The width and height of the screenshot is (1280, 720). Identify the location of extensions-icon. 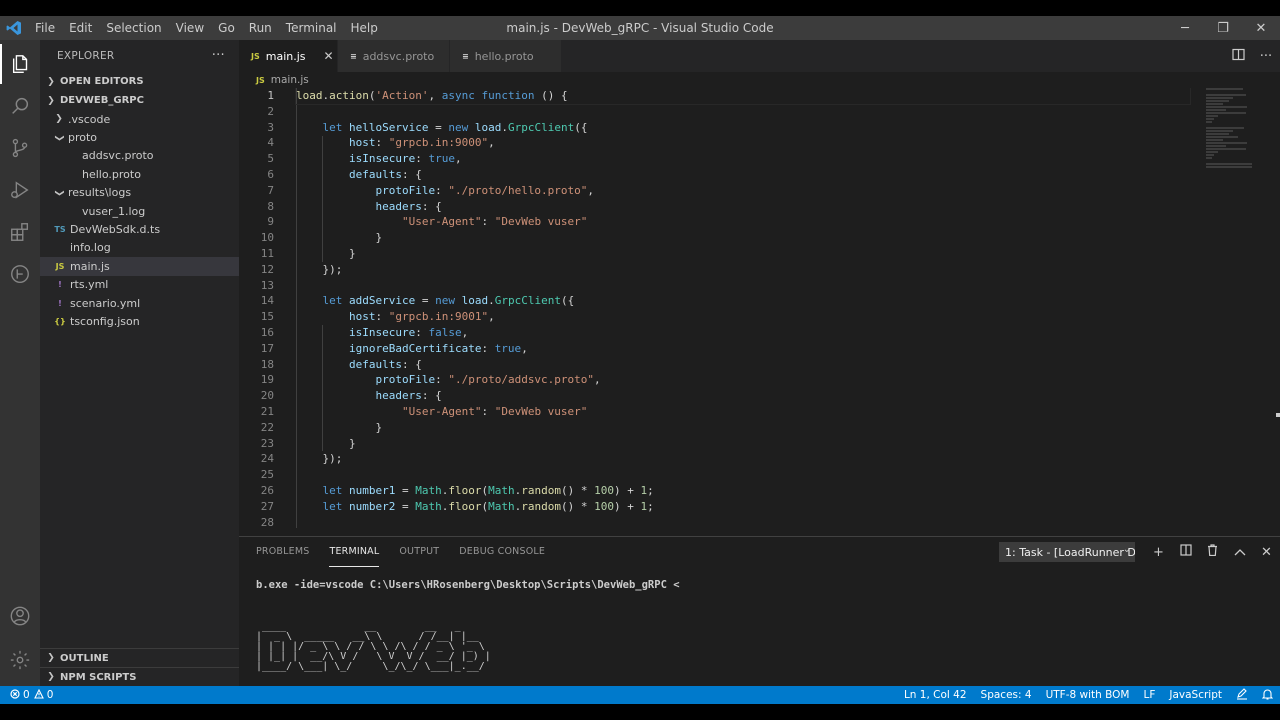
(20, 232).